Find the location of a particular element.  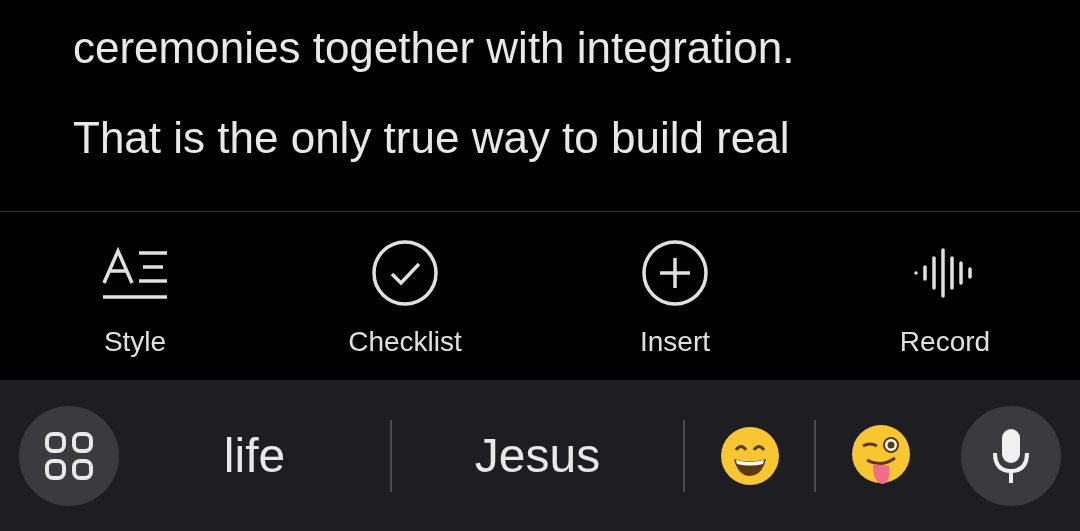

plus-circle-icon is located at coordinates (675, 273).